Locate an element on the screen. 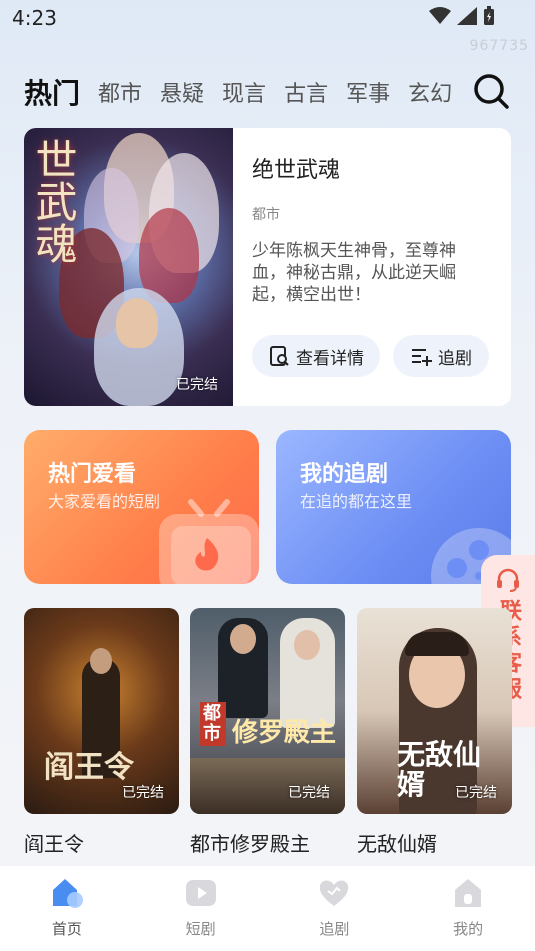 This screenshot has height=951, width=535. tab-city: 都市 is located at coordinates (120, 92).